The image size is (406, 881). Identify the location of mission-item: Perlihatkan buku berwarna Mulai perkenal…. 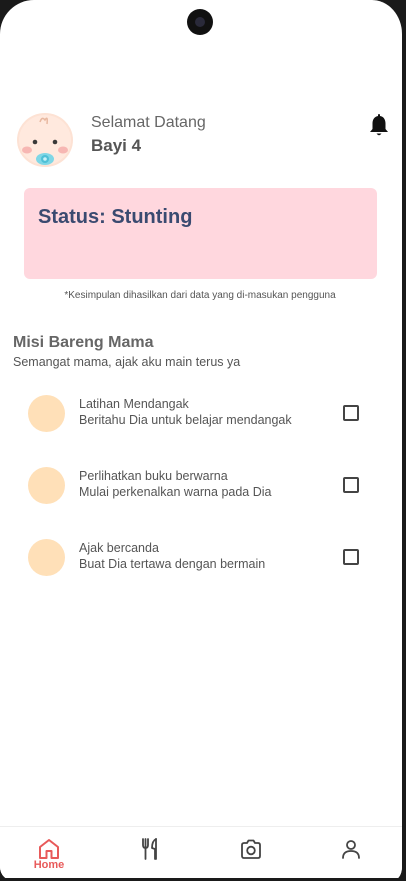
(198, 485).